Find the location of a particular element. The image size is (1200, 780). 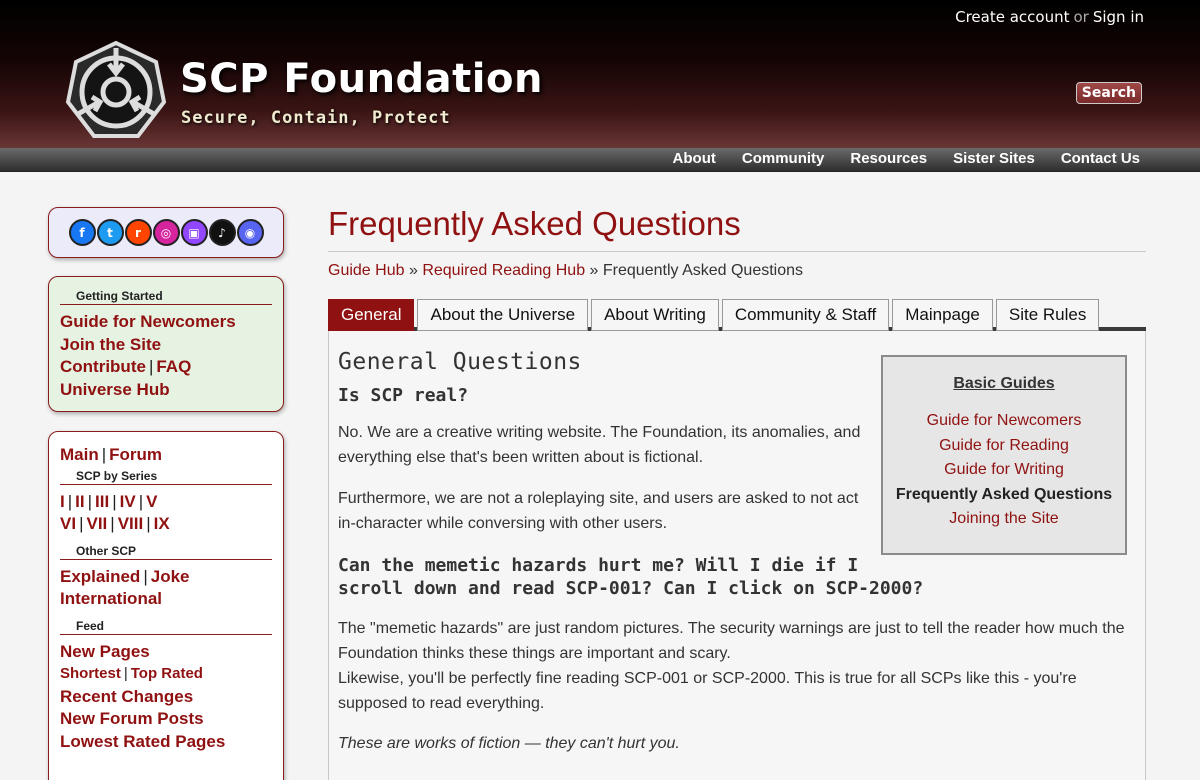

forum-link: Forum is located at coordinates (135, 454).